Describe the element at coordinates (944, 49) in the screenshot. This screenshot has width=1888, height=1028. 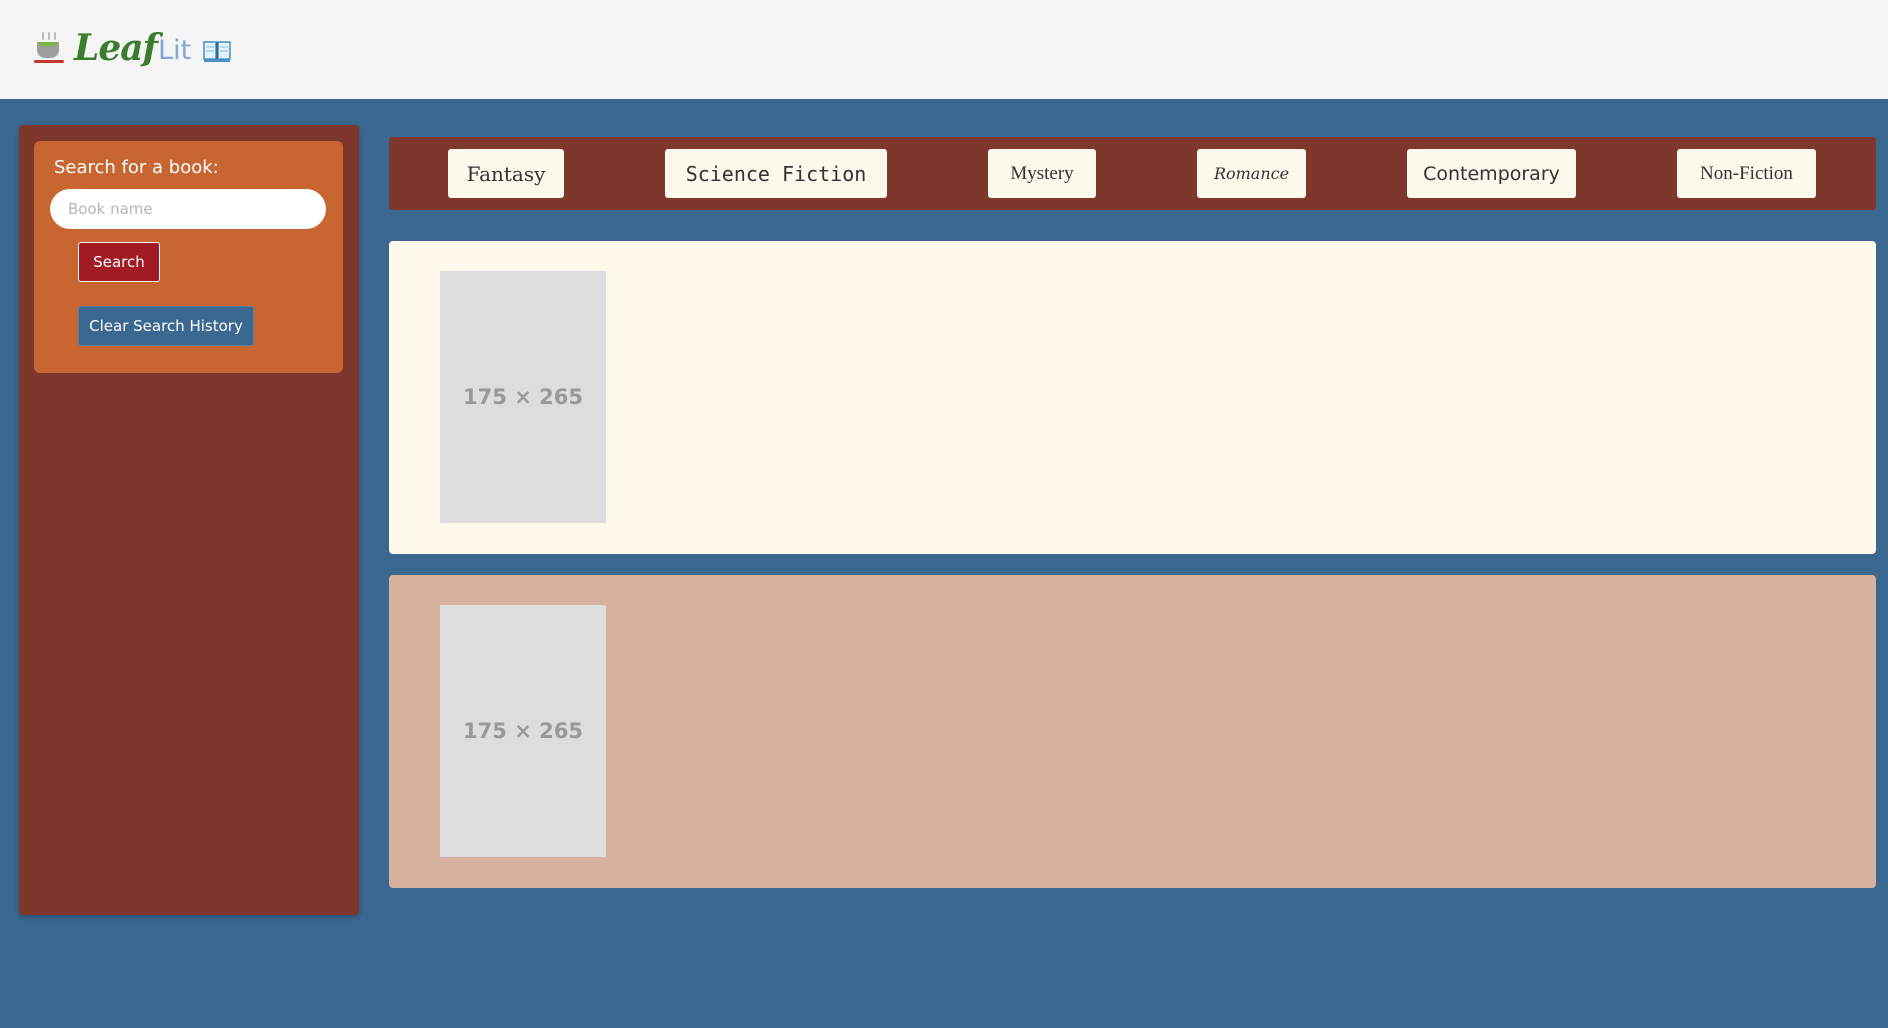
I see `site-header: Leaf Lit` at that location.